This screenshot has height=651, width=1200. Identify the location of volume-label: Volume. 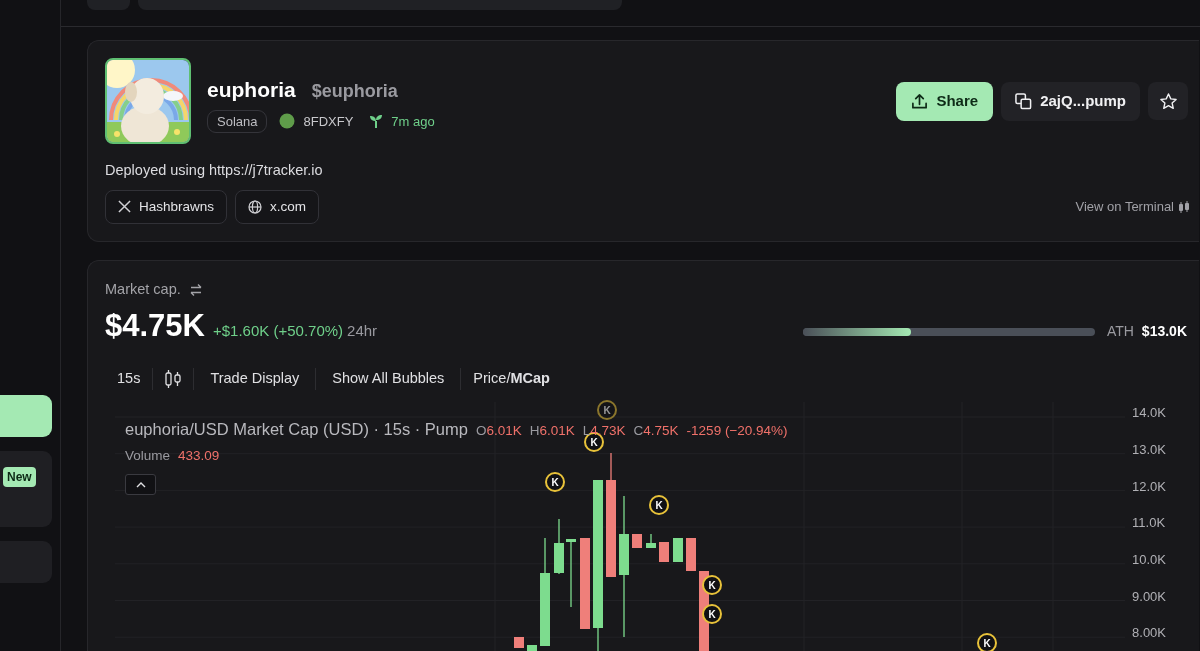
(148, 456).